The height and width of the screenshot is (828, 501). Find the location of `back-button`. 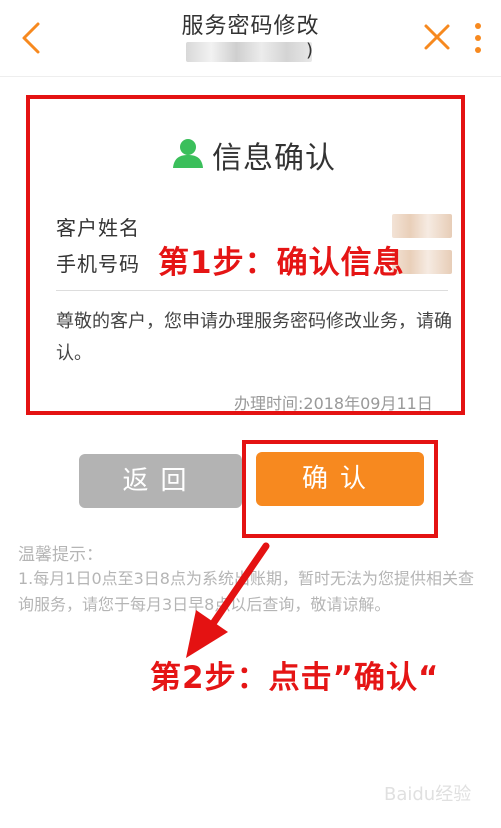

back-button is located at coordinates (34, 38).